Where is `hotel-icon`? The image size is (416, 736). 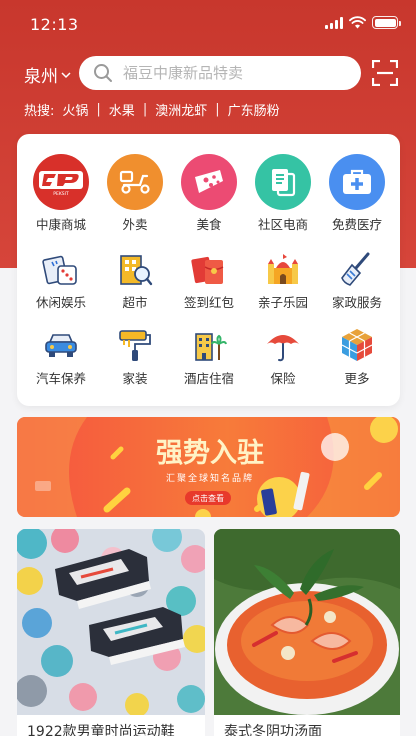
hotel-icon is located at coordinates (209, 345).